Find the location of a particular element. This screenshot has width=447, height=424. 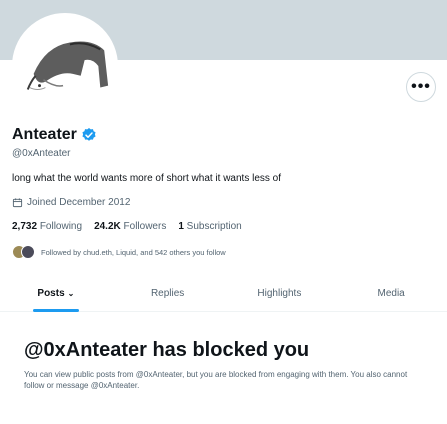

verified-badge-icon is located at coordinates (89, 135).